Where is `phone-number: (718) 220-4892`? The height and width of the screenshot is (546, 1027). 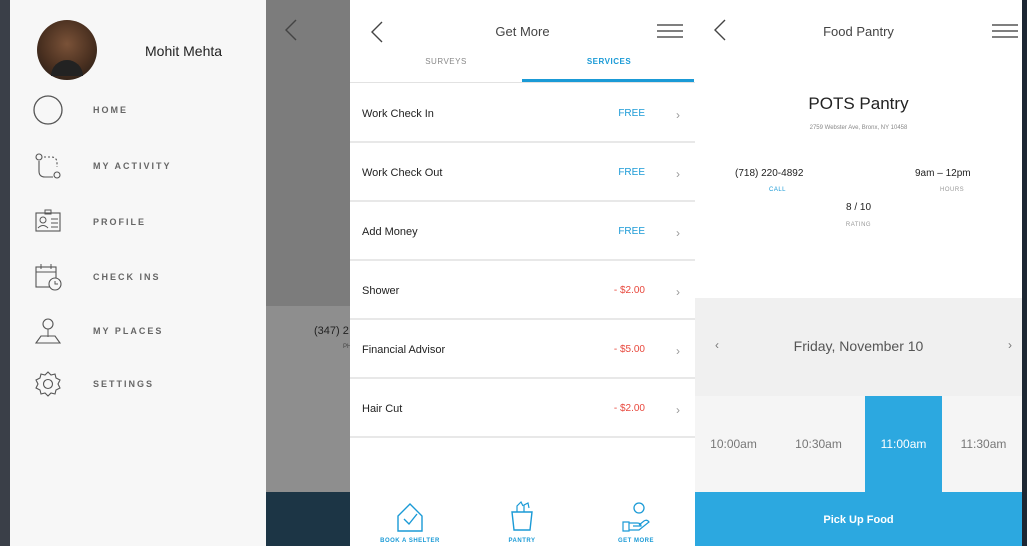 phone-number: (718) 220-4892 is located at coordinates (769, 173).